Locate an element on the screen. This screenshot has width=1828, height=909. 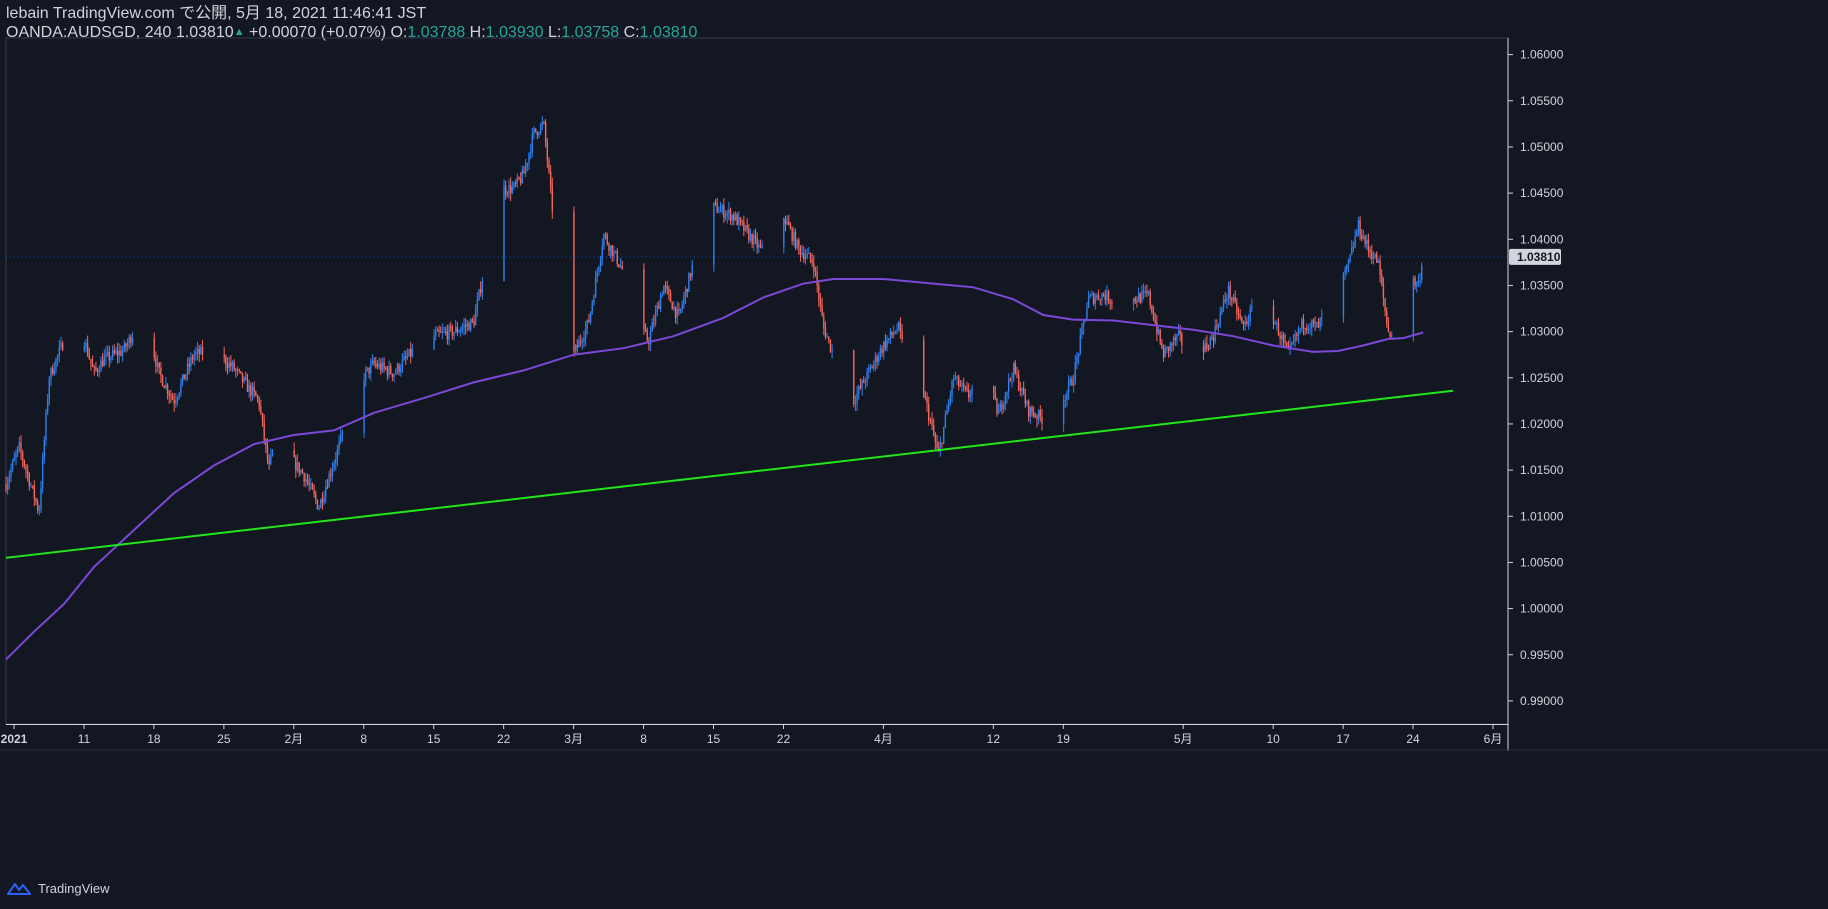
time-tick-label: 4月 is located at coordinates (883, 739).